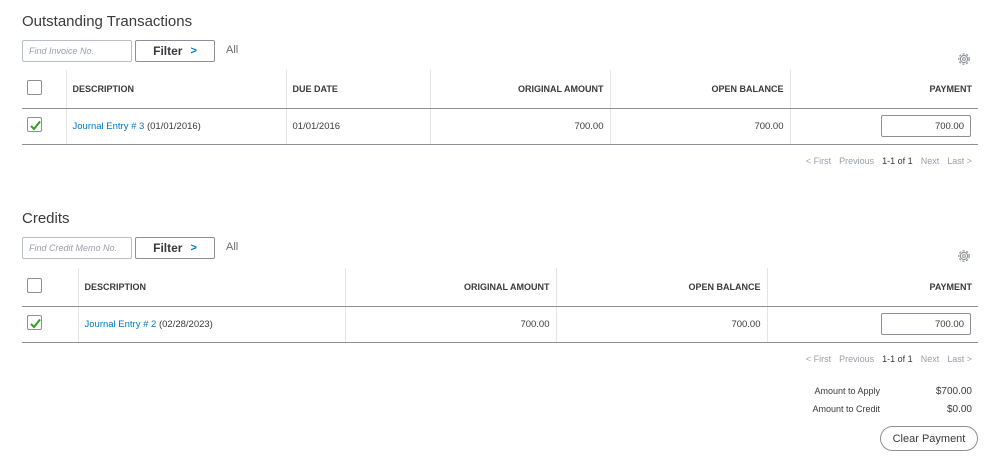  I want to click on description-date: (01/01/2016), so click(172, 126).